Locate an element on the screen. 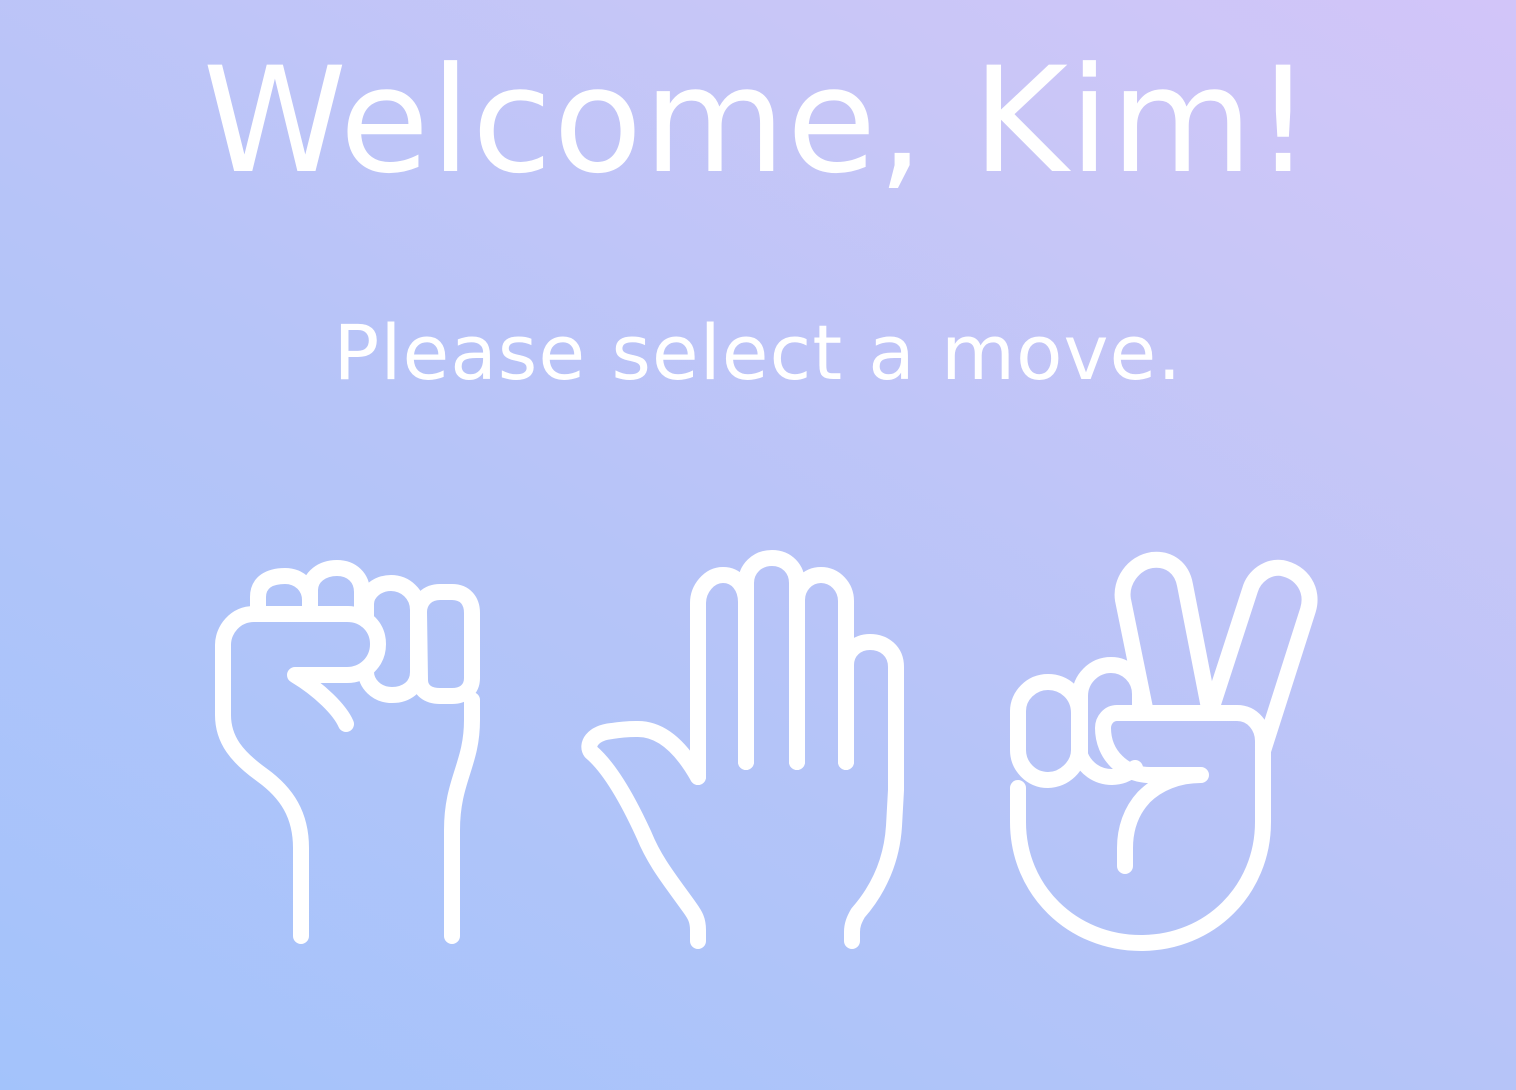 The height and width of the screenshot is (1090, 1516). welcome-title: Welcome, Kim! is located at coordinates (758, 121).